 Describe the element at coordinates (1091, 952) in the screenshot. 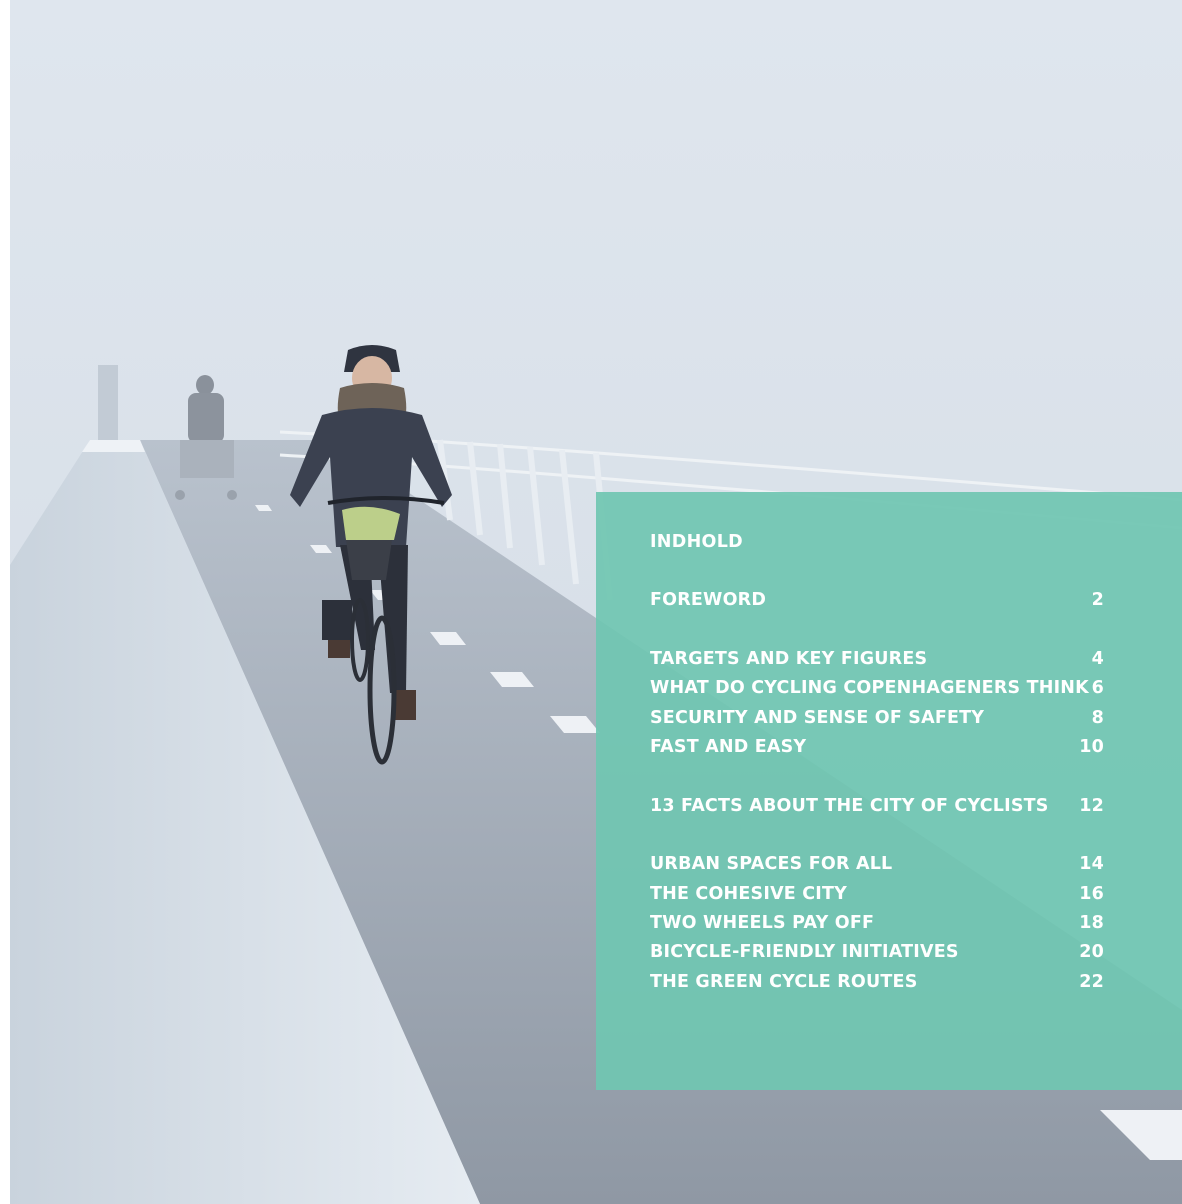

I see `toc-entry-page: 20` at that location.